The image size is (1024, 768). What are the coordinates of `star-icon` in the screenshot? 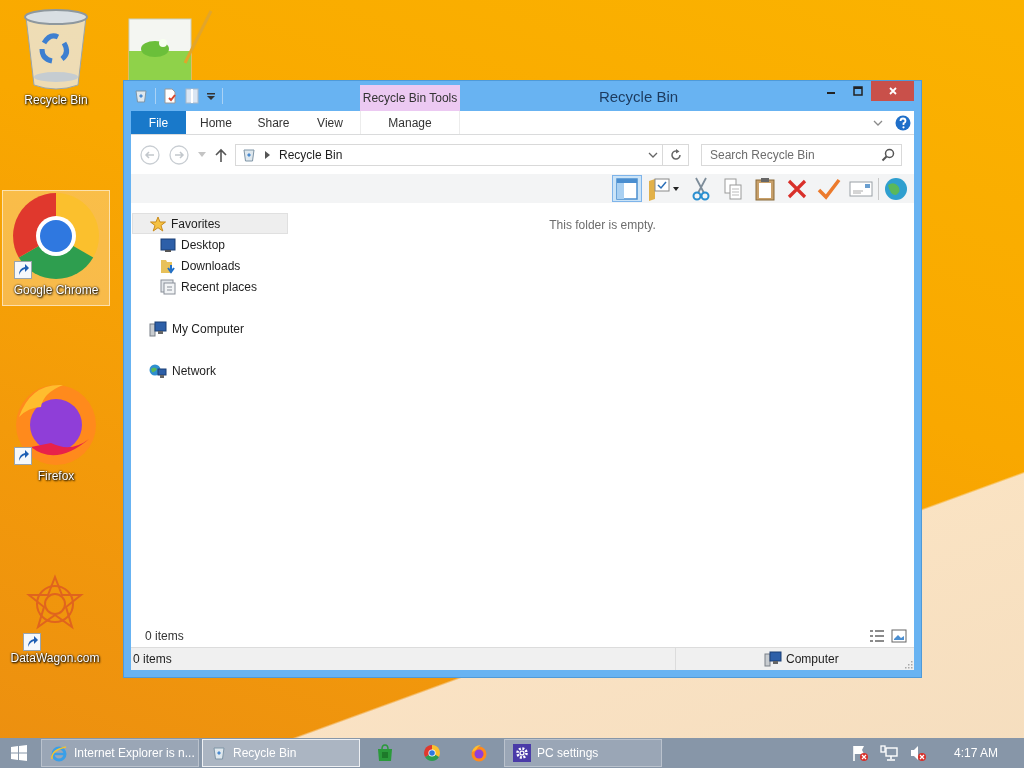 It's located at (158, 223).